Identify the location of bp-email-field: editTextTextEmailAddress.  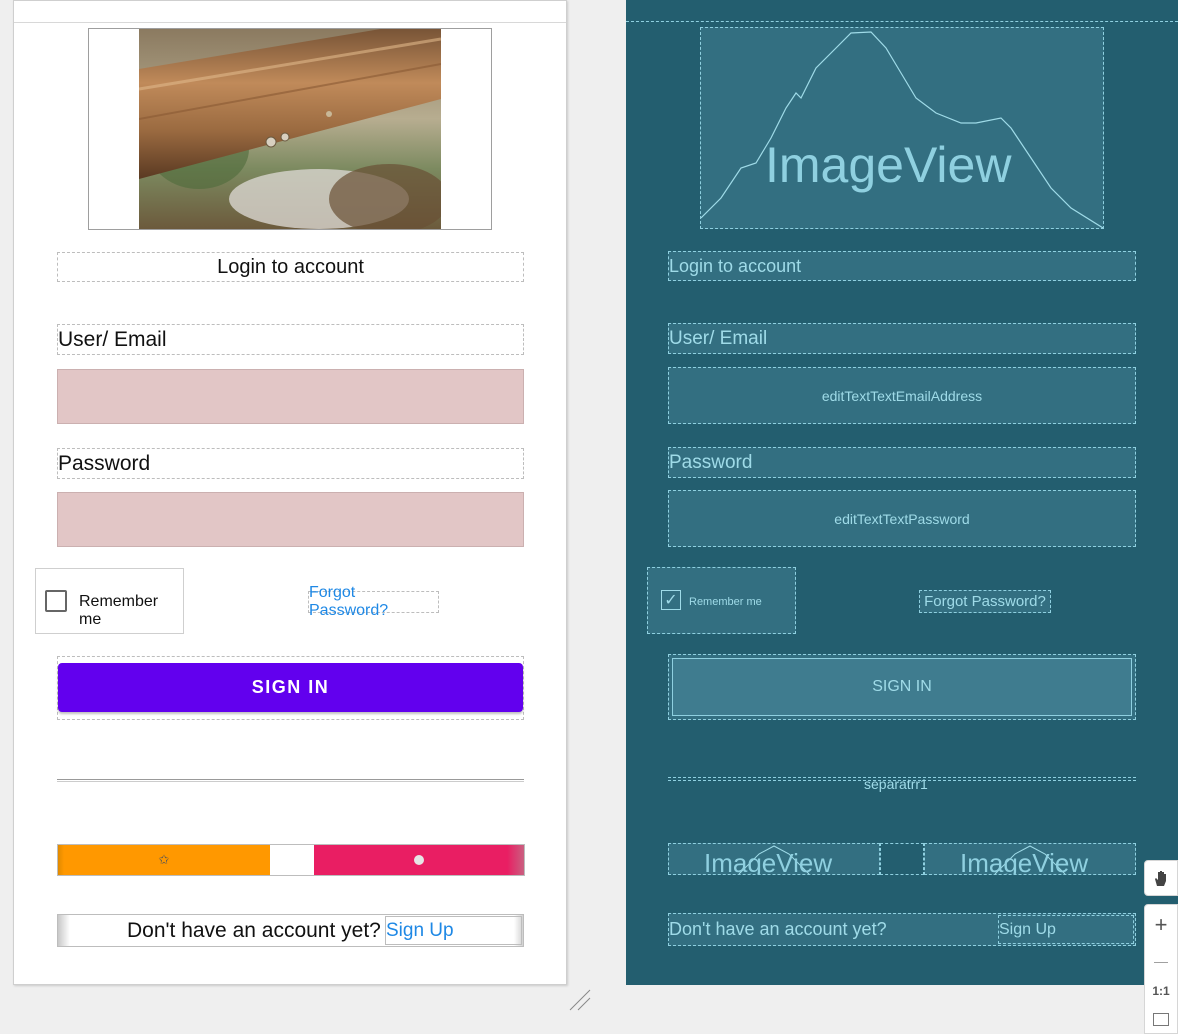
(902, 395).